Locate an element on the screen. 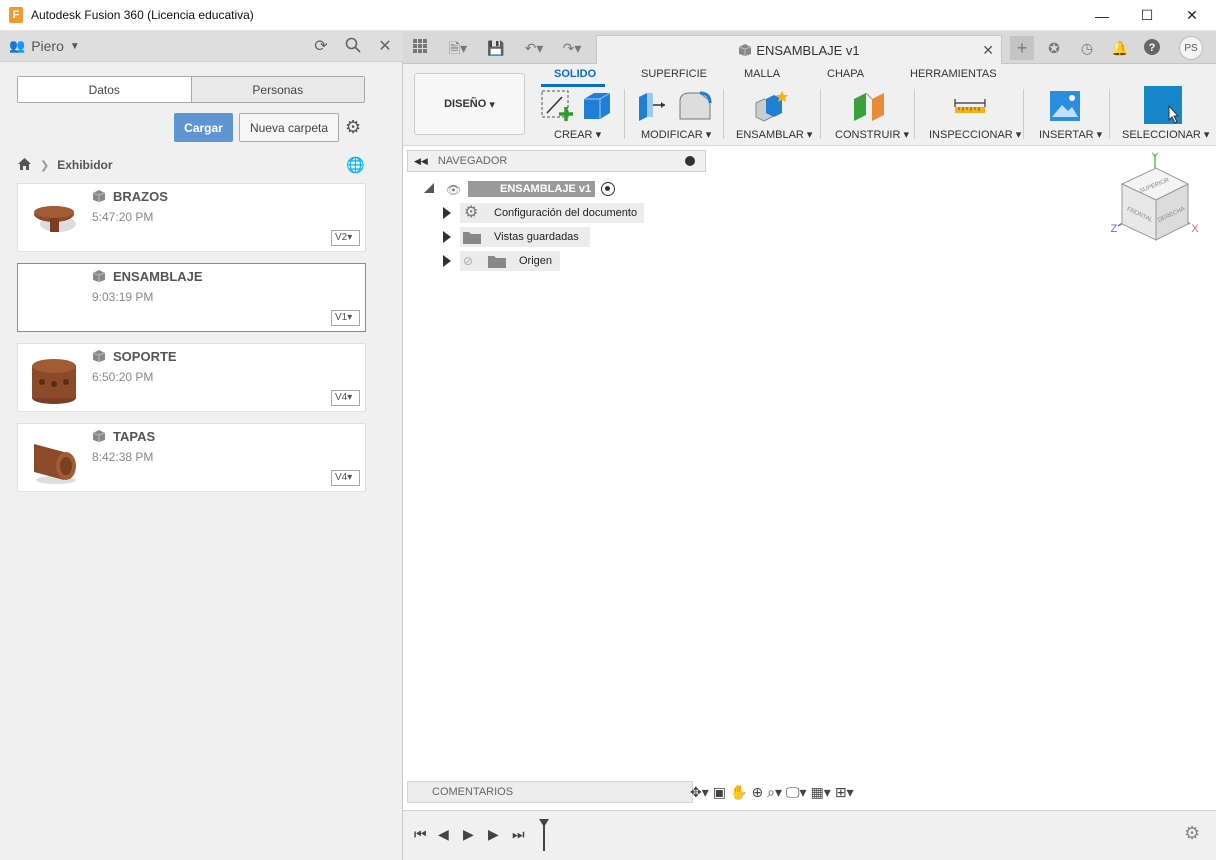  tab-chapa: CHAPA is located at coordinates (845, 74).